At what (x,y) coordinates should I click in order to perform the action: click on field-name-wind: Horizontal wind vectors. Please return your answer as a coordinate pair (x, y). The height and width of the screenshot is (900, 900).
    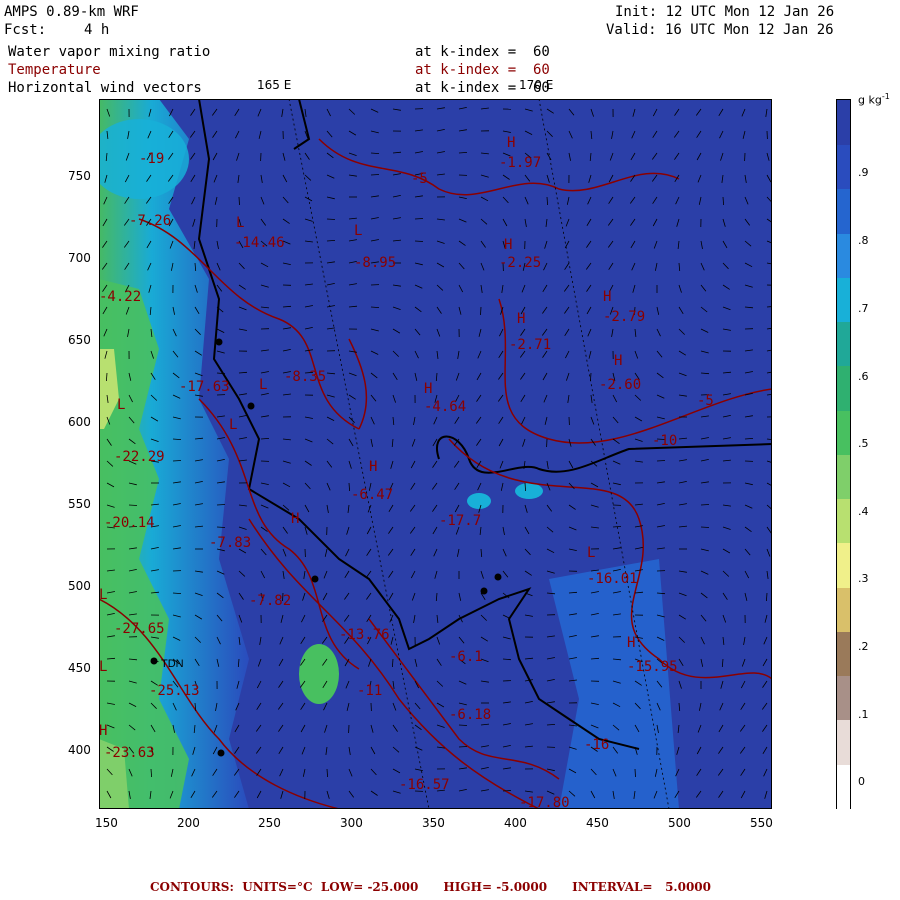
    Looking at the image, I should click on (105, 88).